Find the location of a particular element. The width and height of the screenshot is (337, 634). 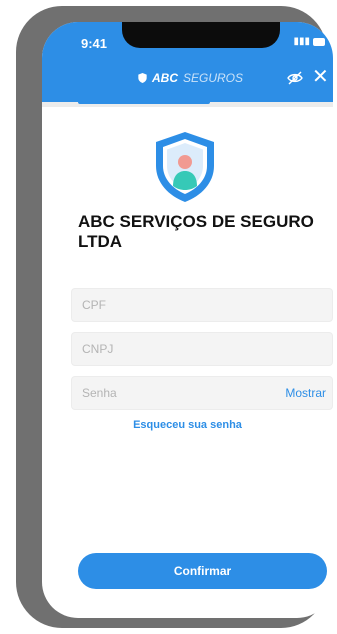

app-header: 9:41 ▮▮▮ ABC SEGUROS ✕ is located at coordinates (187, 62).